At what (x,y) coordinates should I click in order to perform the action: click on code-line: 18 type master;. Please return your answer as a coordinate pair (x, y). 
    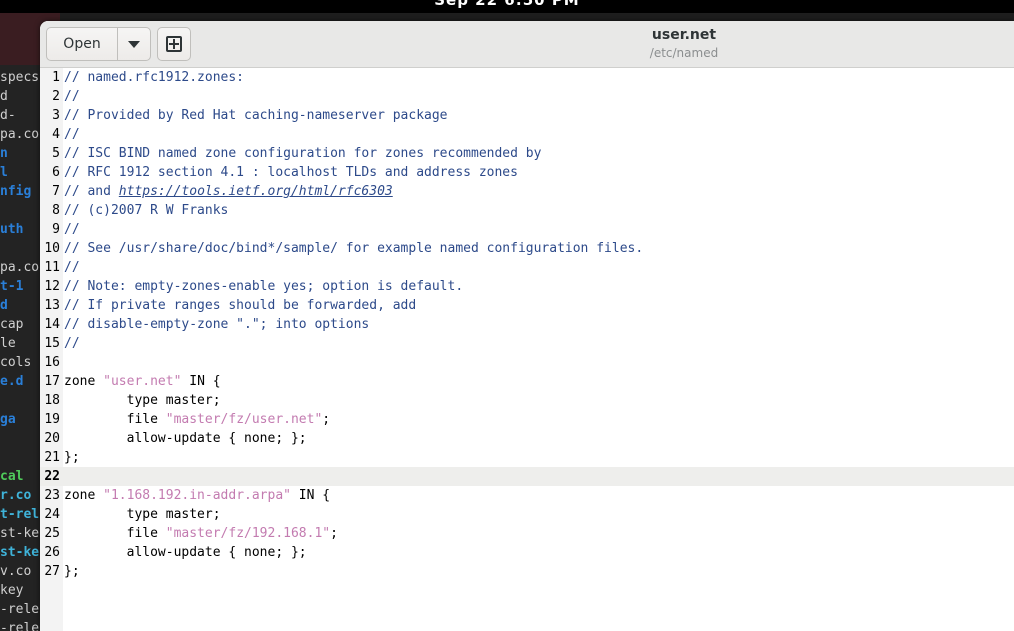
    Looking at the image, I should click on (527, 400).